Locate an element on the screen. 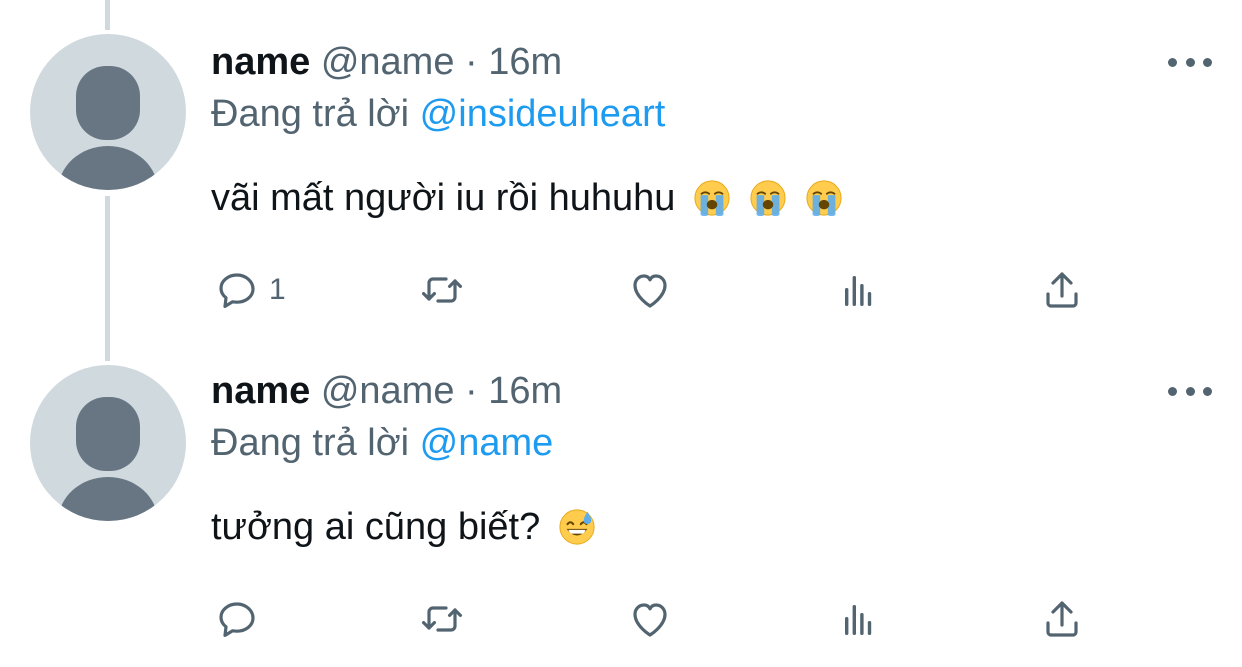 The width and height of the screenshot is (1242, 667). reply-mention-link: @insideuheart is located at coordinates (543, 114).